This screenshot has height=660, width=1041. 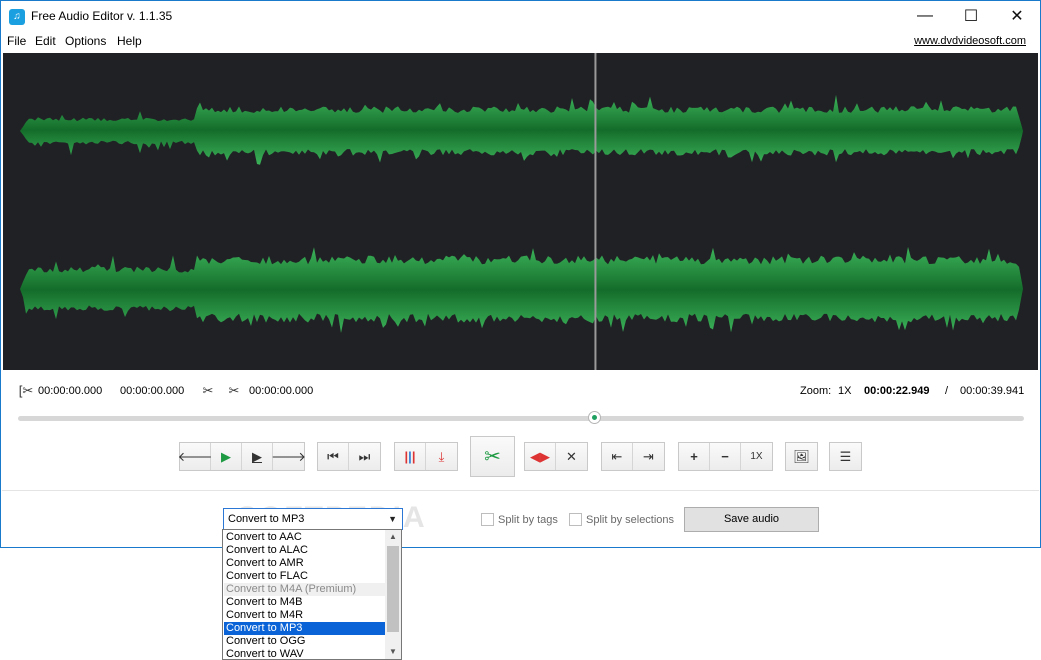 I want to click on zoom-out-button: −, so click(x=725, y=456).